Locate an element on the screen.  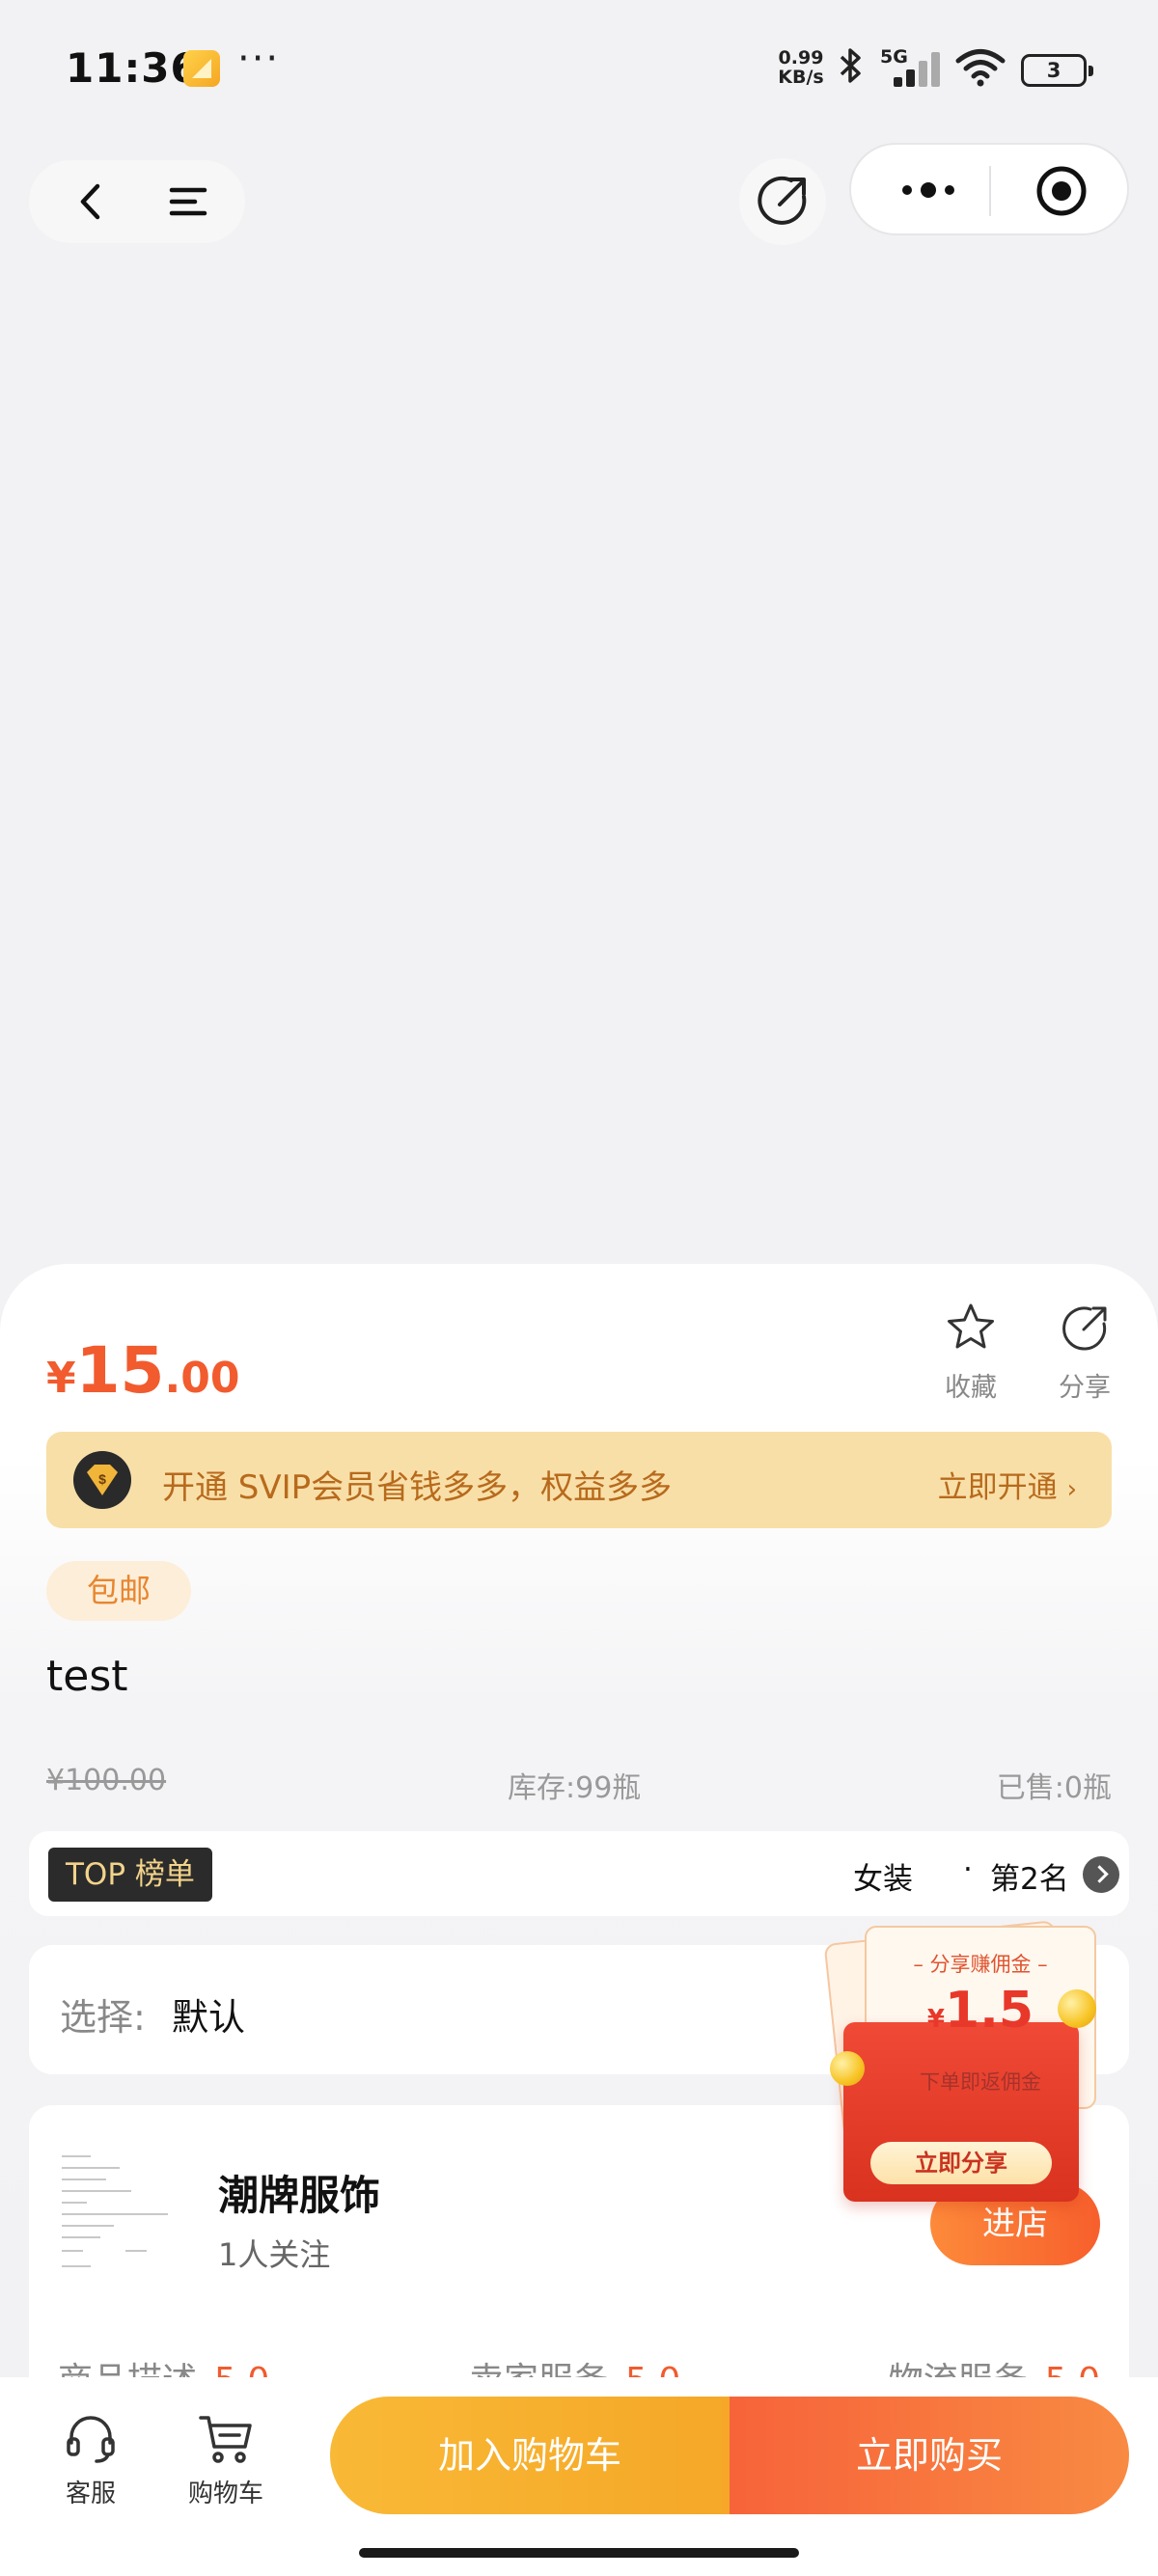
svip-cta-label: 立即开通 is located at coordinates (997, 1488).